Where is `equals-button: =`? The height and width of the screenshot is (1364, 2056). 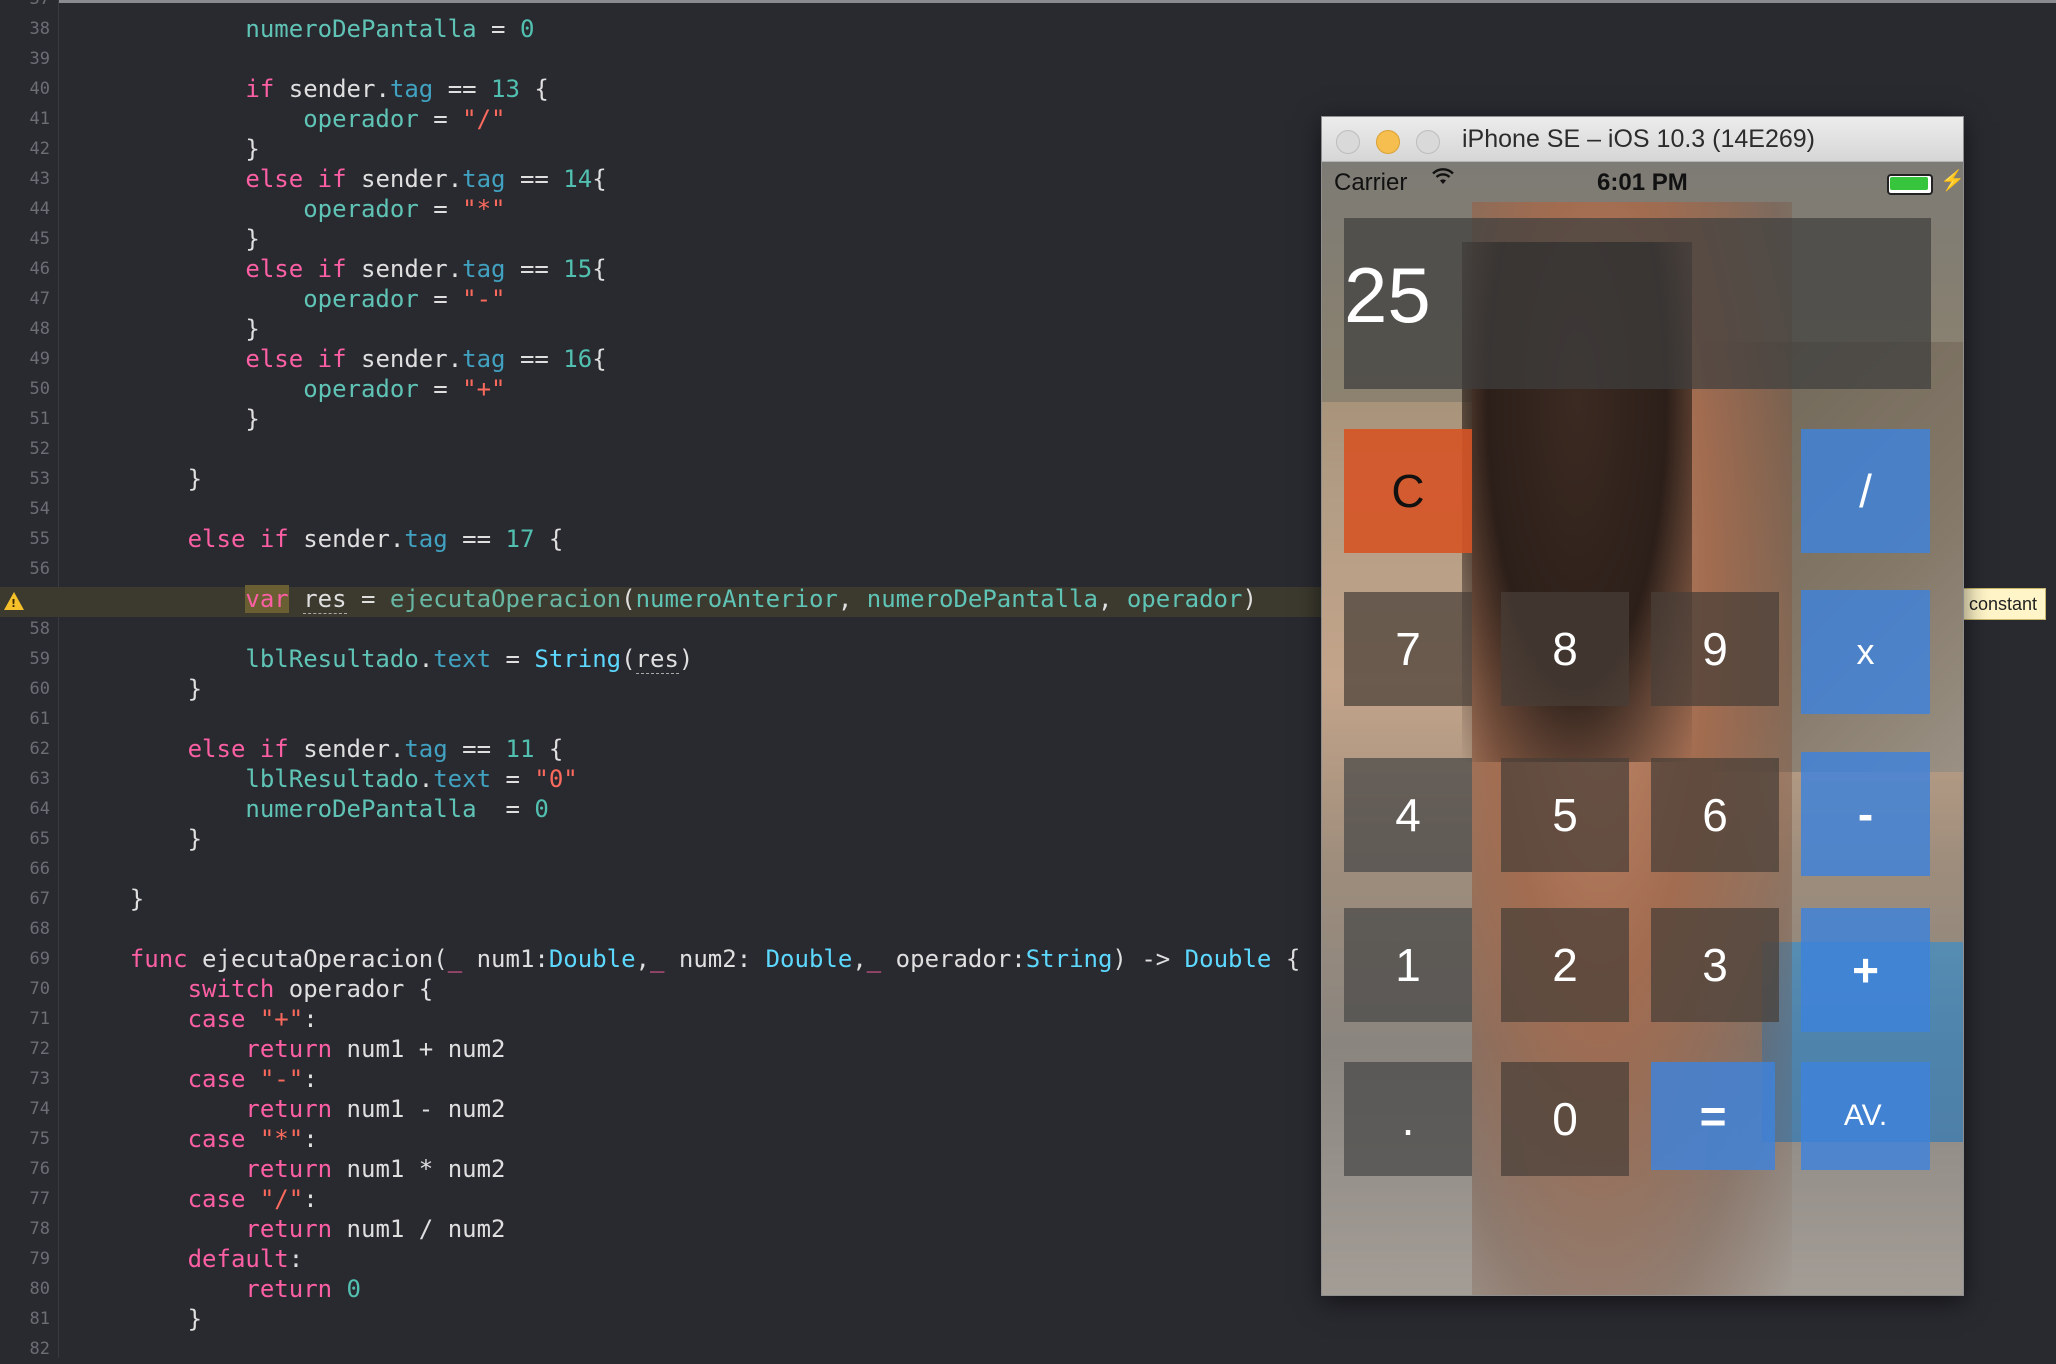 equals-button: = is located at coordinates (1713, 1116).